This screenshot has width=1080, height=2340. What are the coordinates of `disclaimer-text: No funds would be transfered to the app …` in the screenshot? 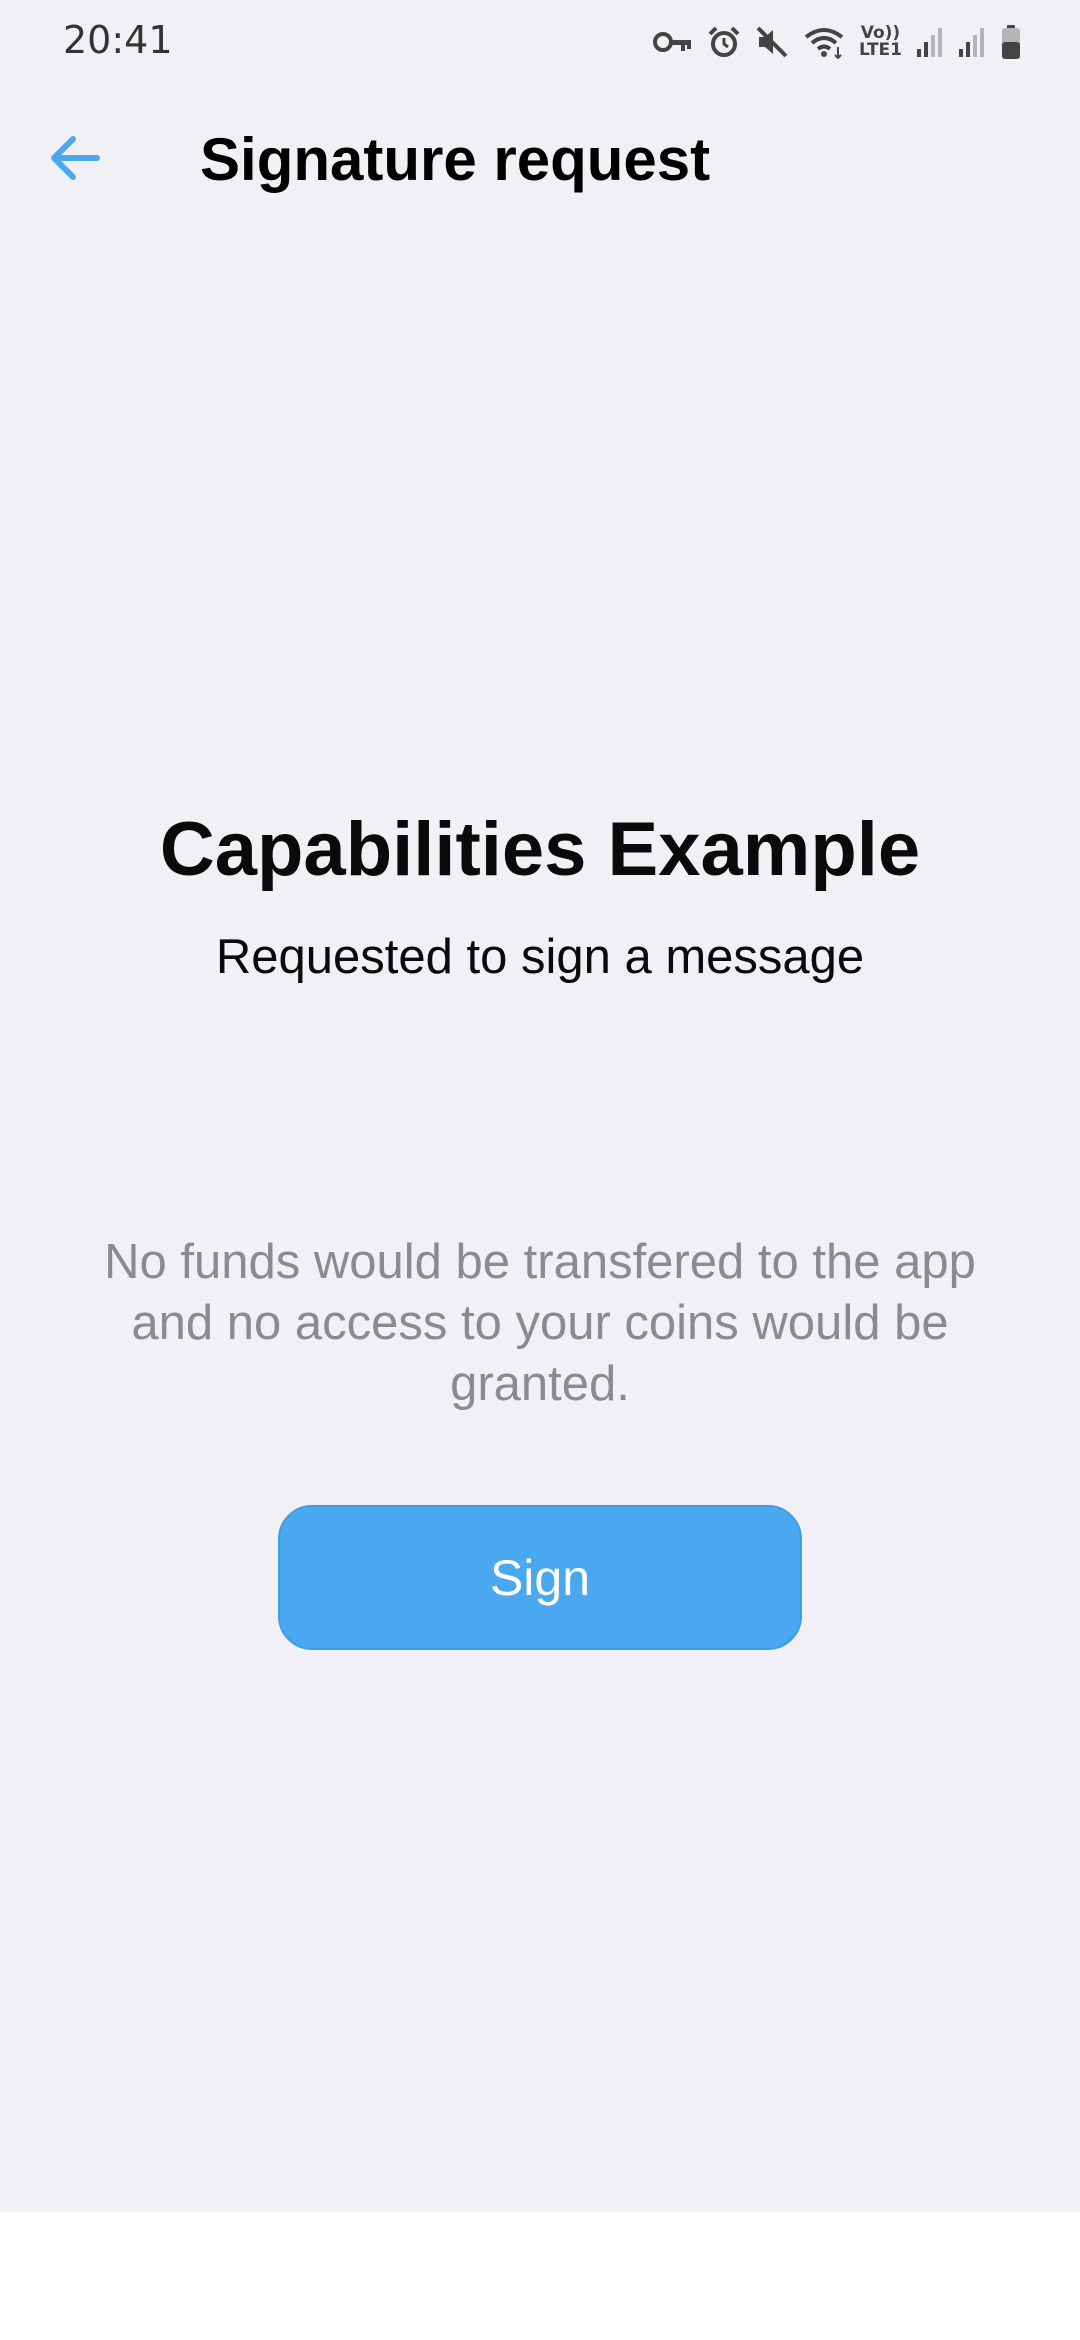 It's located at (540, 1323).